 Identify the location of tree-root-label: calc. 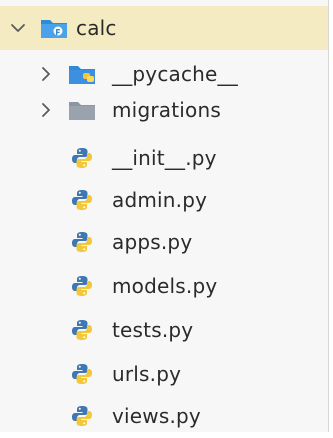
(96, 28).